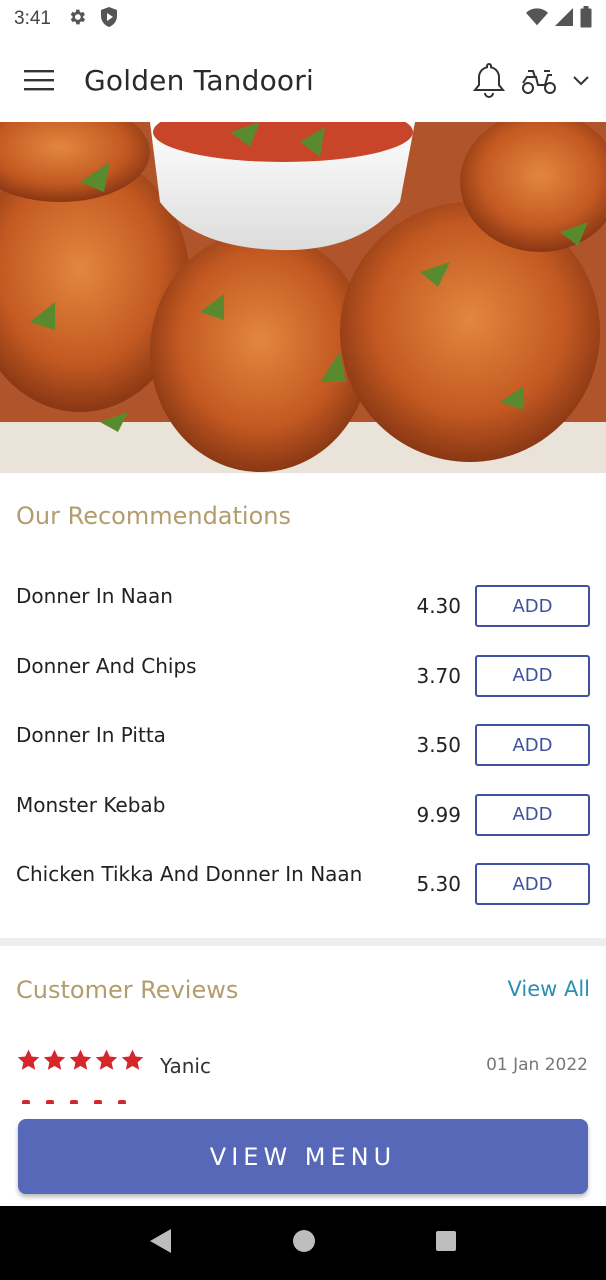 The width and height of the screenshot is (606, 1280). I want to click on review-item: Yanic 01 Jan 2022, so click(303, 1066).